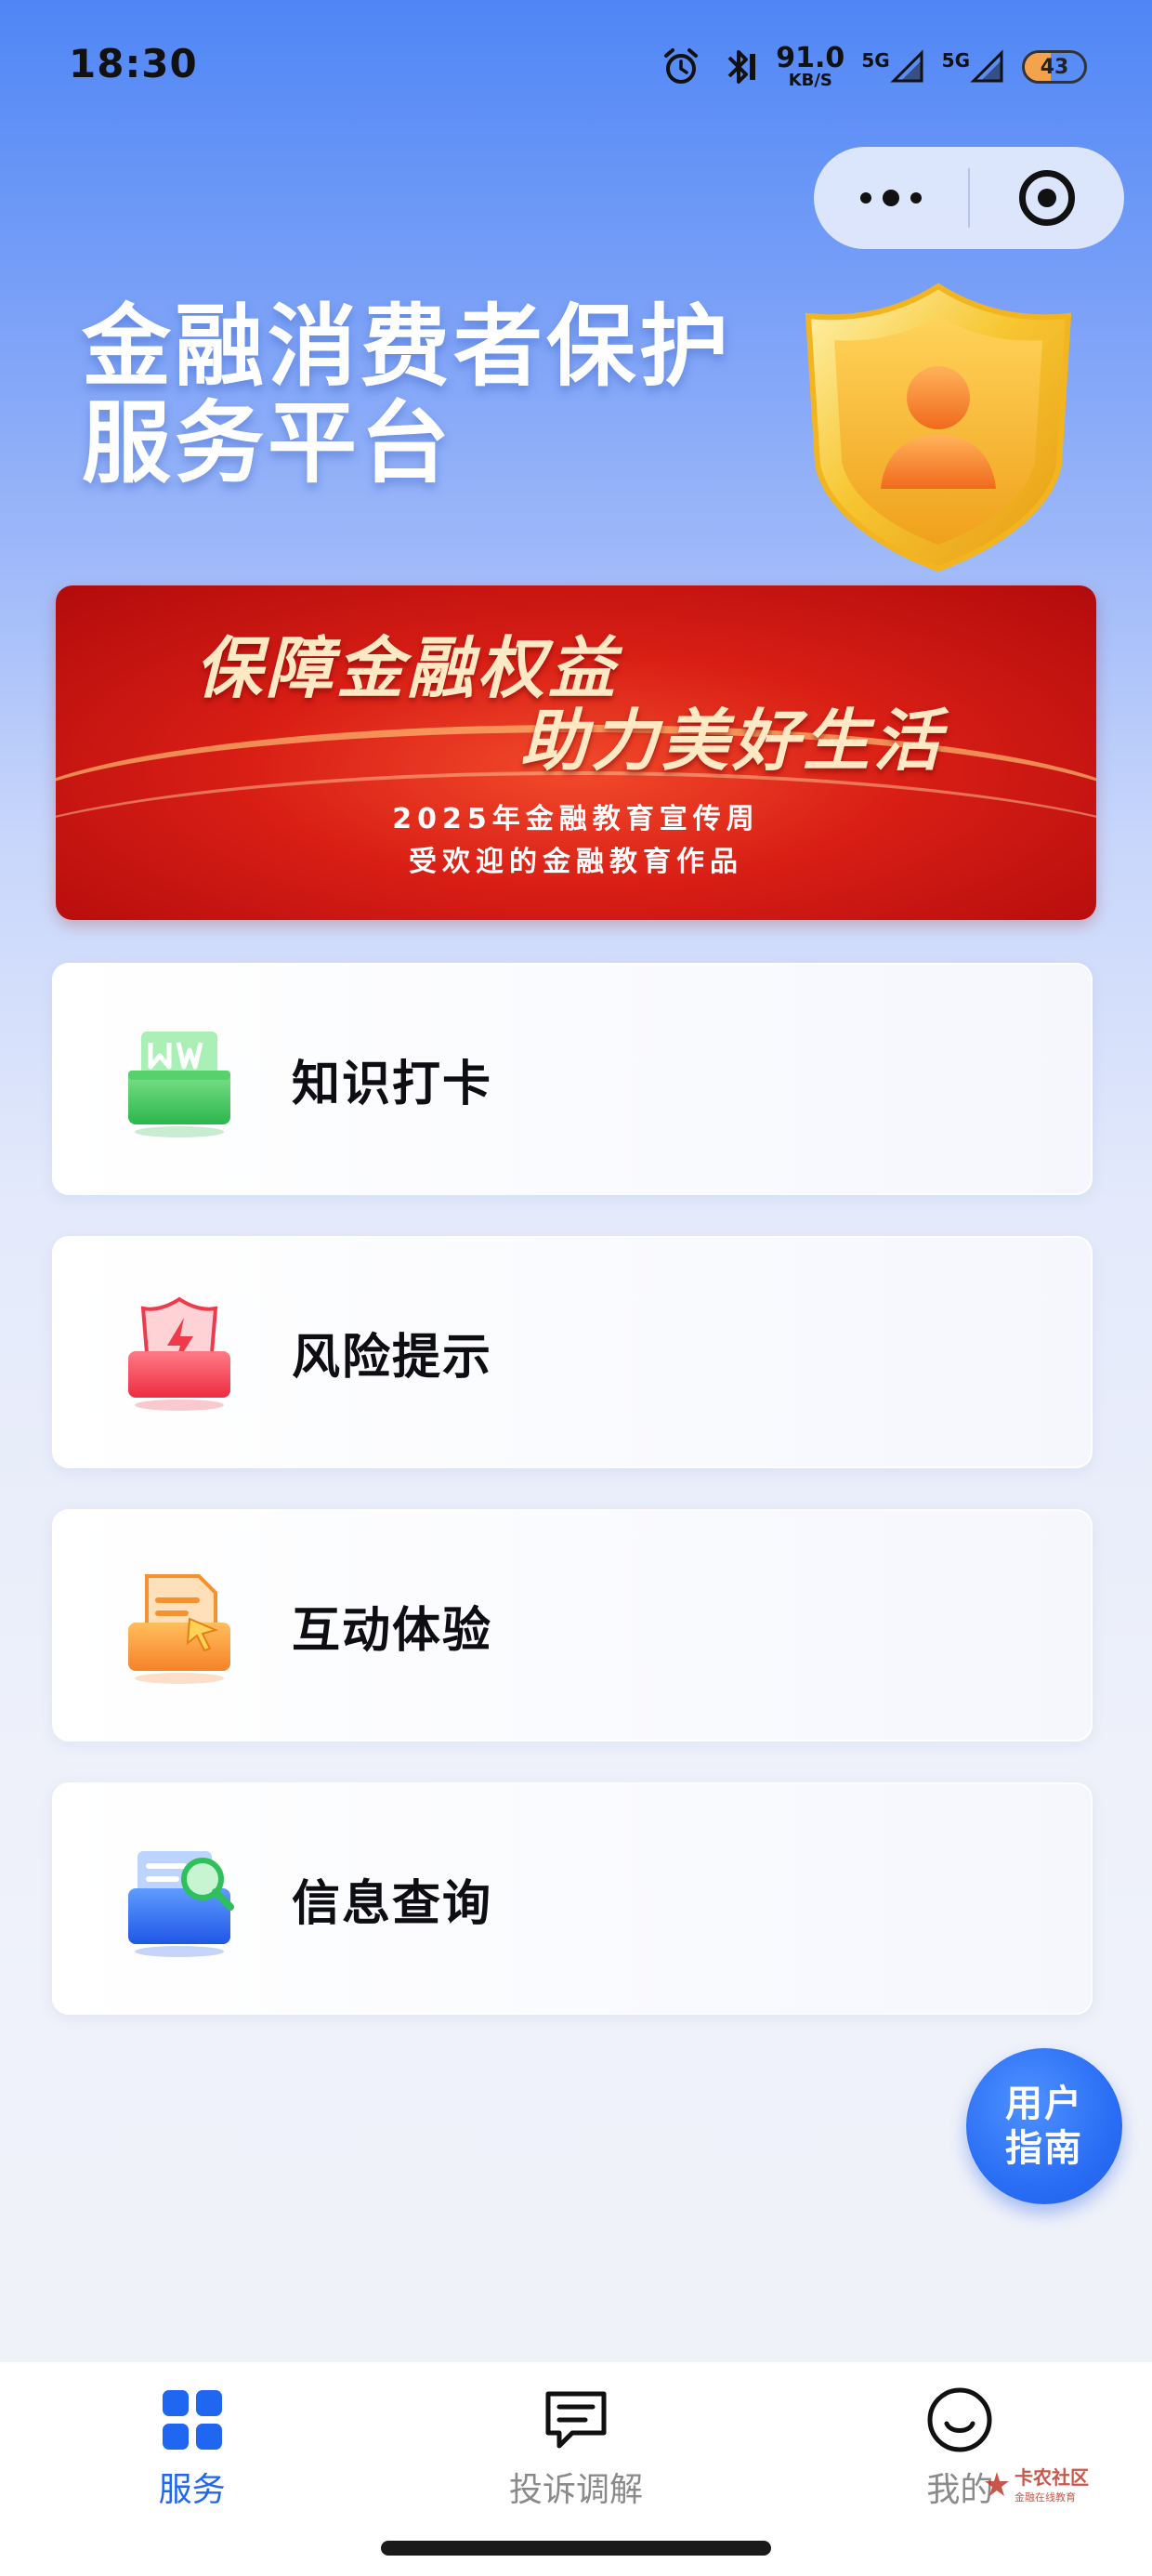  Describe the element at coordinates (1045, 2497) in the screenshot. I see `watermark-sub: 金融在线教育` at that location.